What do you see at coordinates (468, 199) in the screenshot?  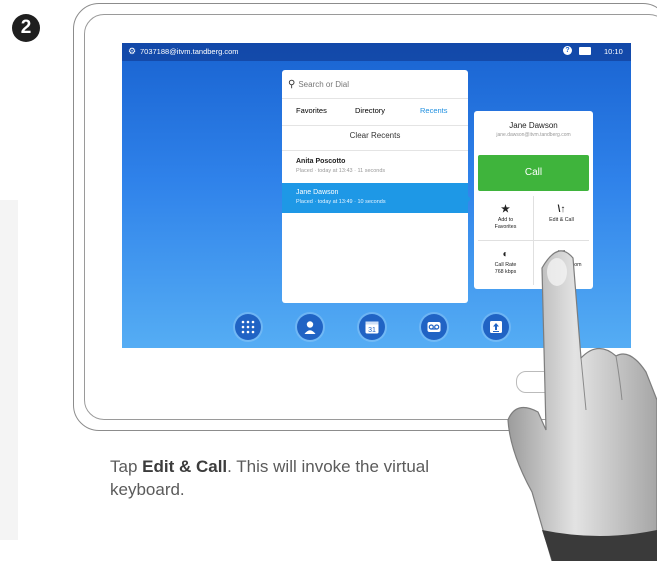 I see `selection-pointer` at bounding box center [468, 199].